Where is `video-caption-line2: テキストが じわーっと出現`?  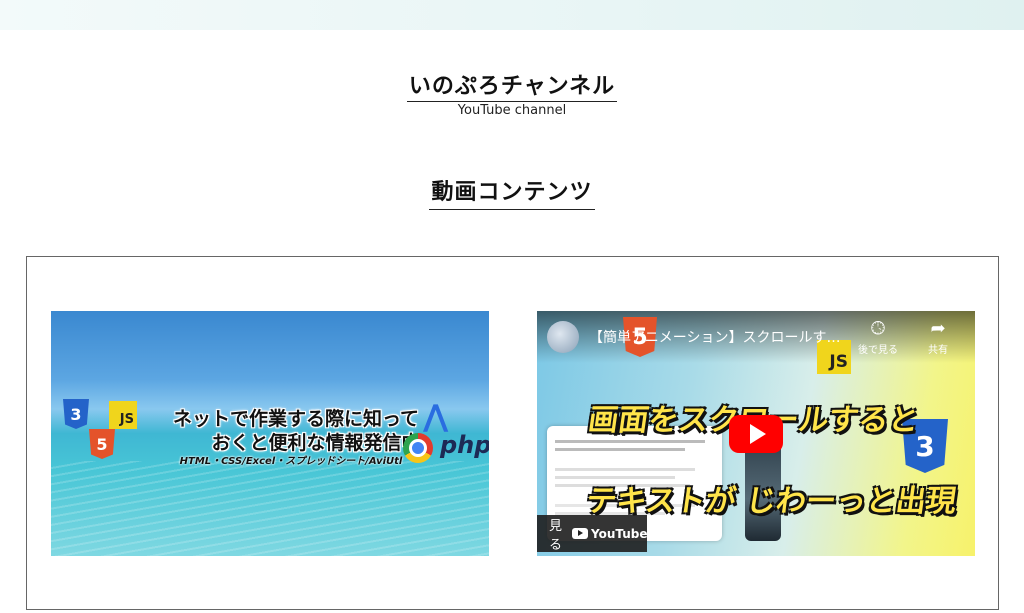 video-caption-line2: テキストが じわーっと出現 is located at coordinates (771, 501).